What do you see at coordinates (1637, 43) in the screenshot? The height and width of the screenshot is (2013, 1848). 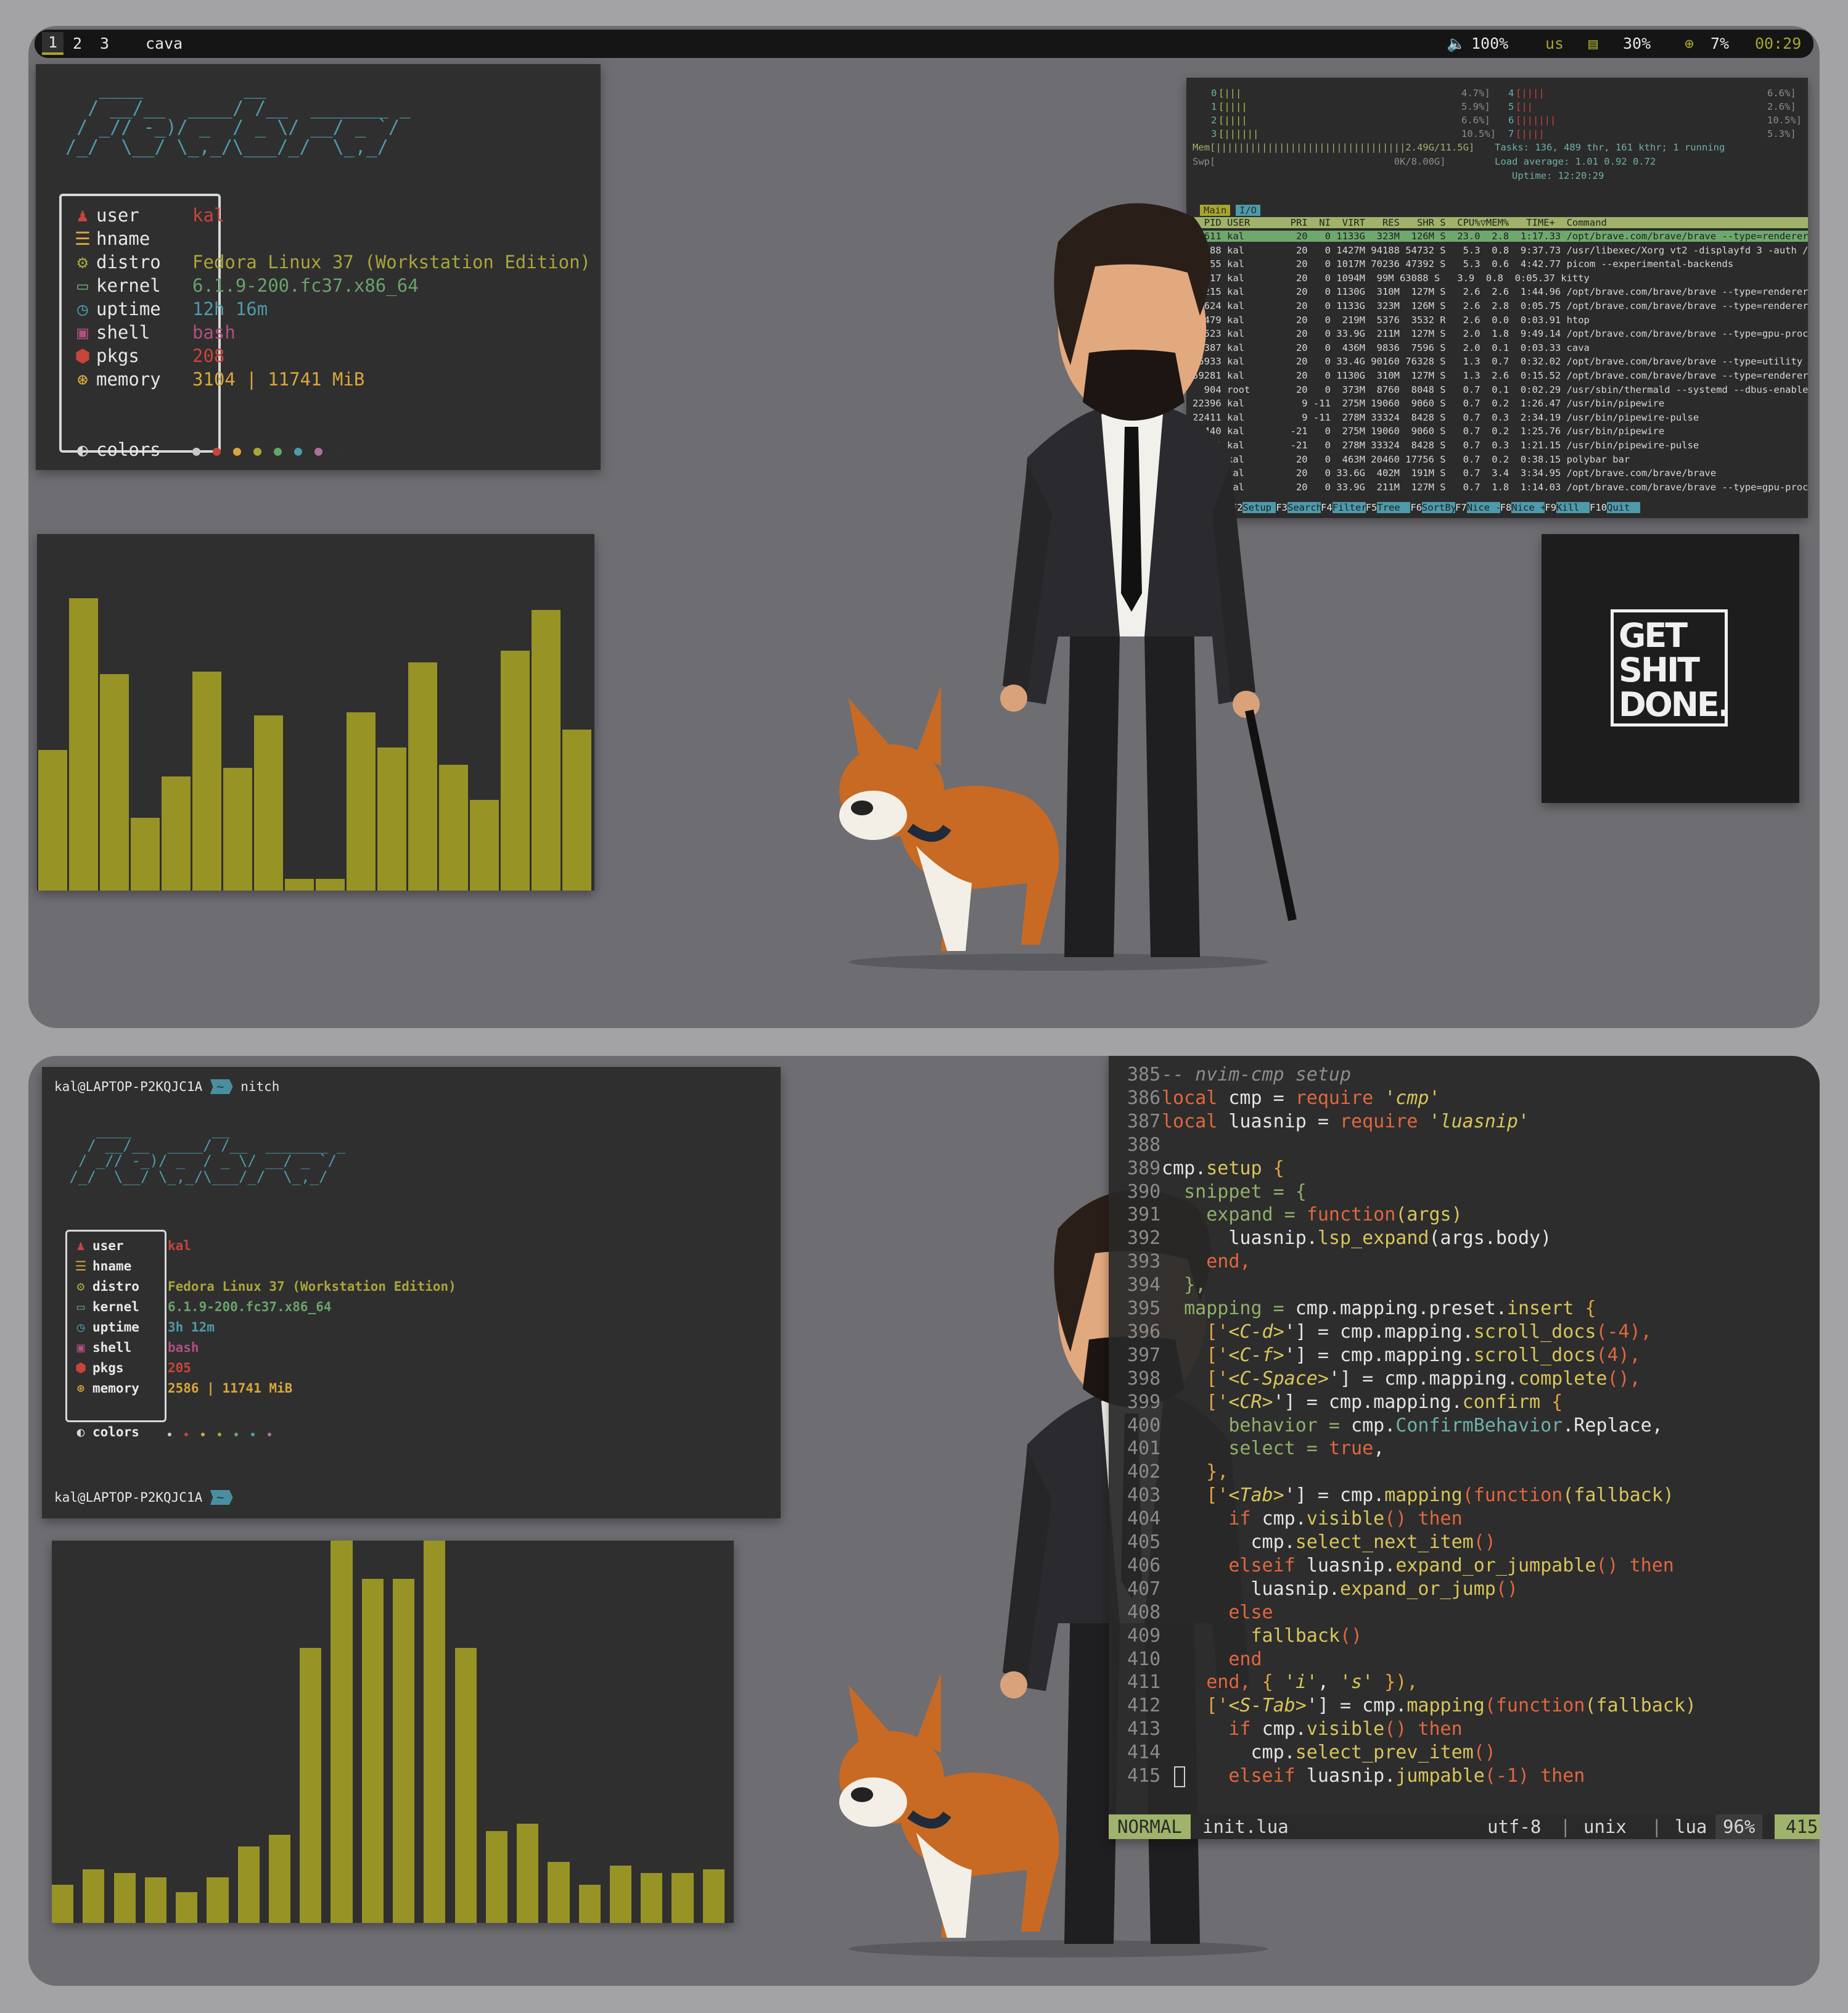 I see `memory-usage: 30%` at bounding box center [1637, 43].